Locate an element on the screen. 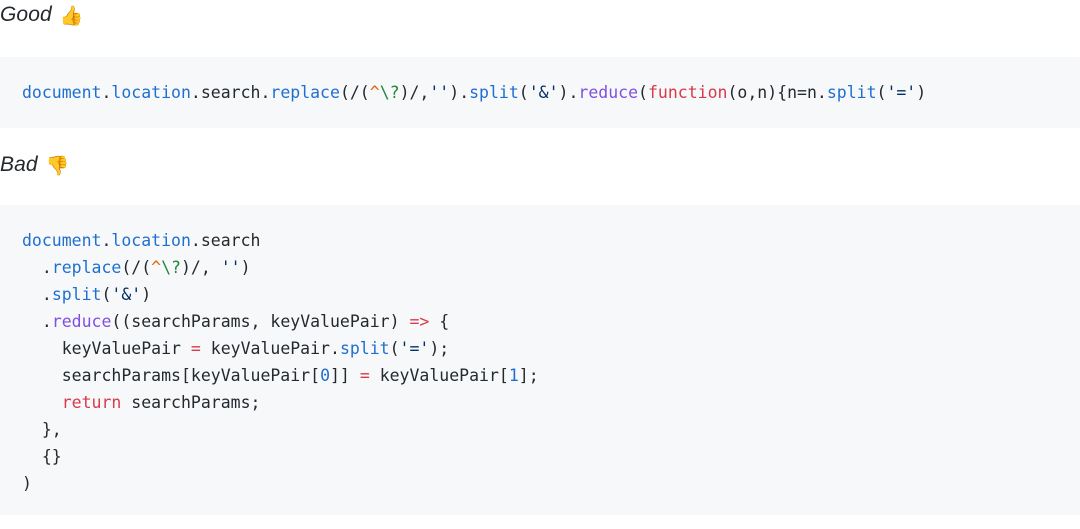  thumbs-up-icon: 👍 is located at coordinates (71, 16).